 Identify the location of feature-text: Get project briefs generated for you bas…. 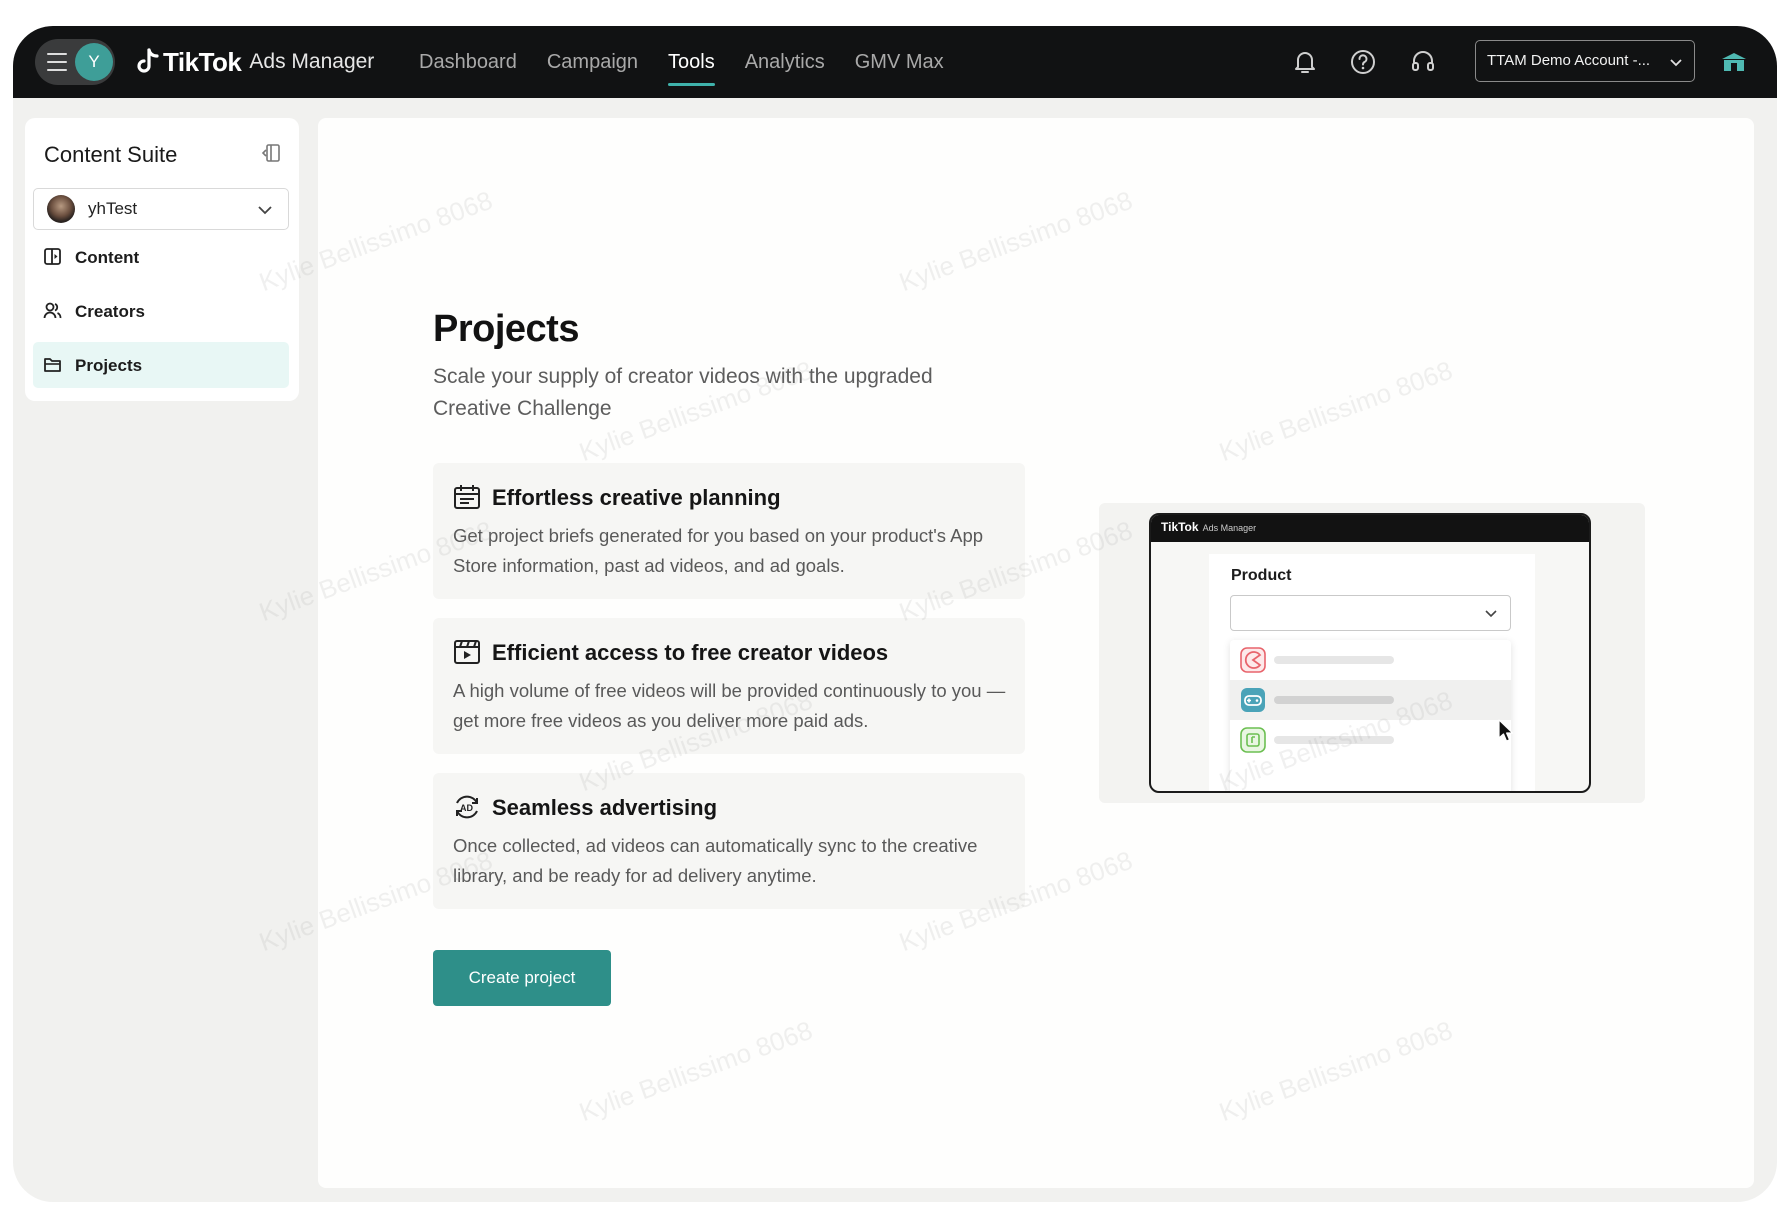
(718, 550).